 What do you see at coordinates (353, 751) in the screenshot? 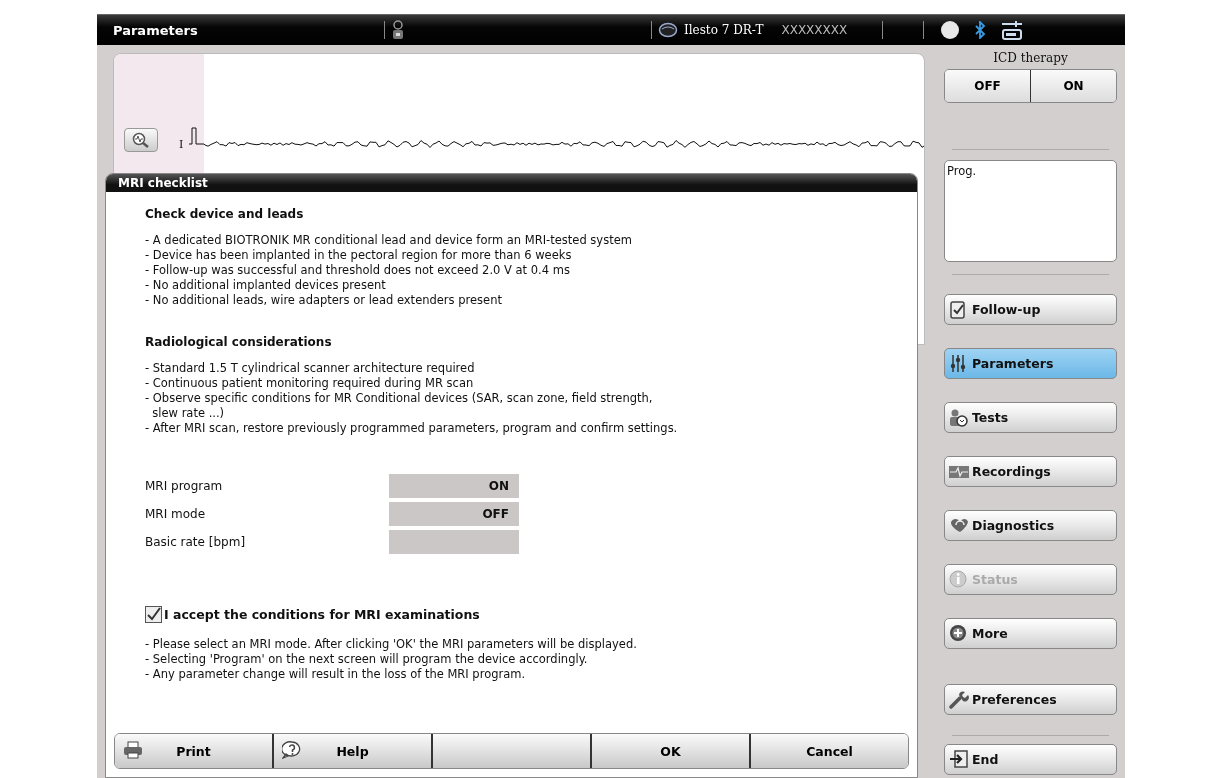
I see `help-button: Help` at bounding box center [353, 751].